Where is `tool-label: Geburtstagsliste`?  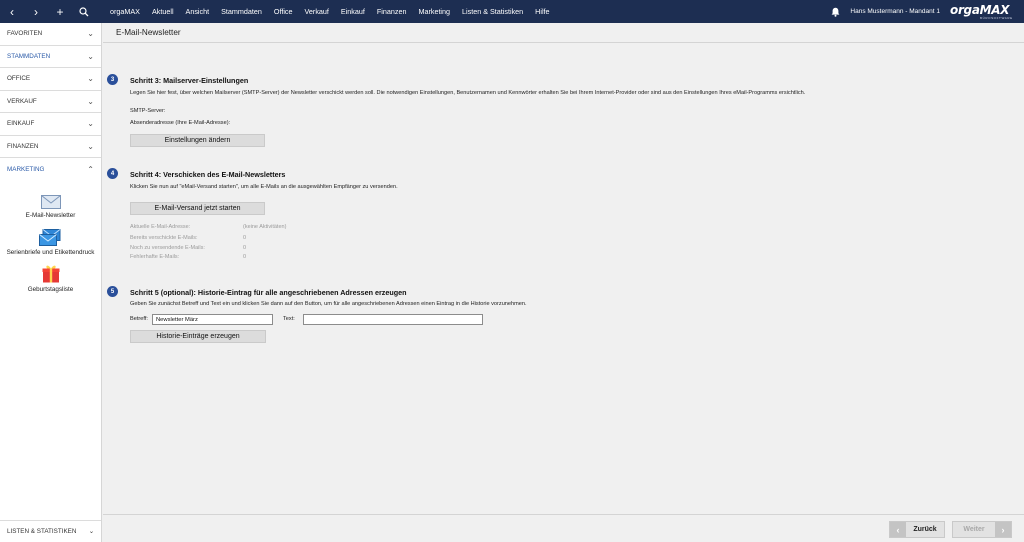
tool-label: Geburtstagsliste is located at coordinates (50, 289).